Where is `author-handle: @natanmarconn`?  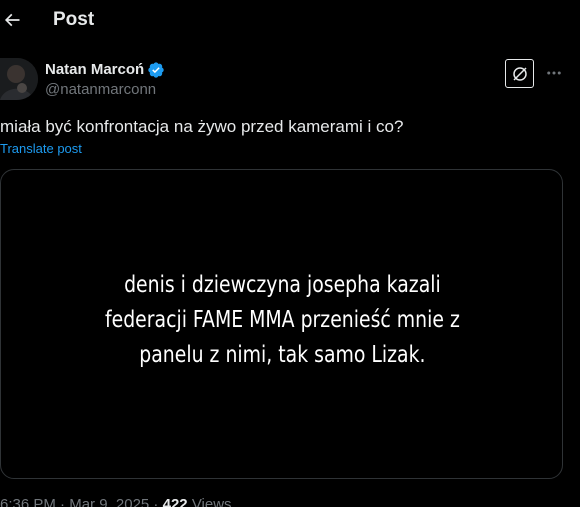 author-handle: @natanmarconn is located at coordinates (100, 90).